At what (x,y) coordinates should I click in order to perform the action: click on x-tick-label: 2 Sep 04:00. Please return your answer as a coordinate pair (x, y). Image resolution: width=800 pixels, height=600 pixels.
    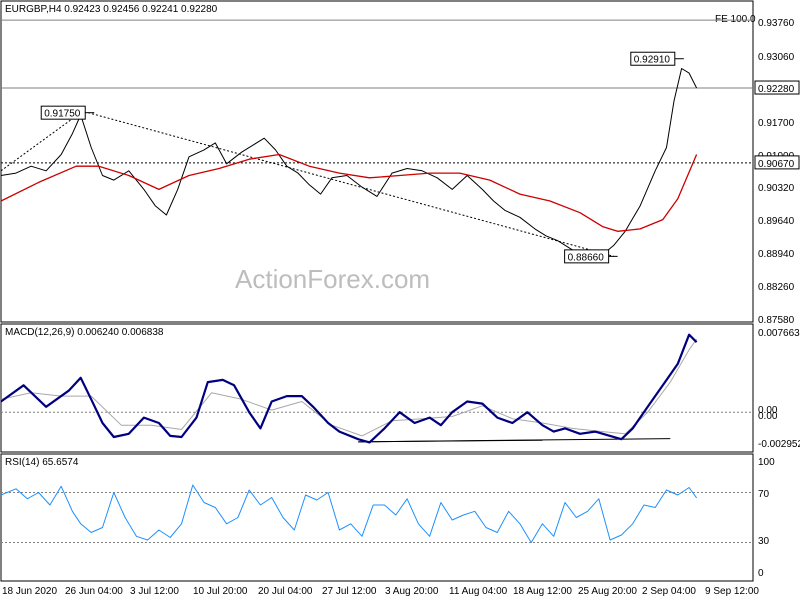
    Looking at the image, I should click on (669, 591).